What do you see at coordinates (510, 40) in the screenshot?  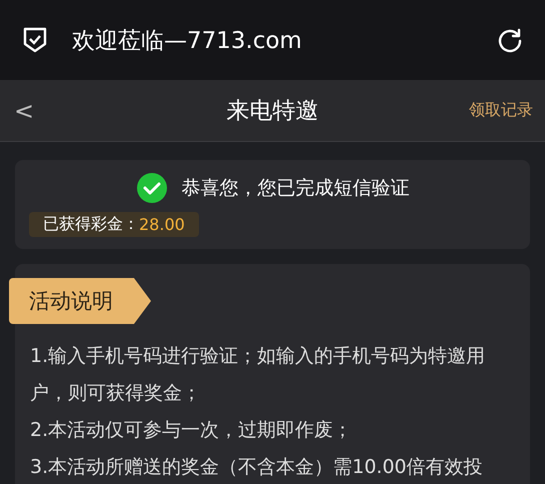 I see `reload-icon` at bounding box center [510, 40].